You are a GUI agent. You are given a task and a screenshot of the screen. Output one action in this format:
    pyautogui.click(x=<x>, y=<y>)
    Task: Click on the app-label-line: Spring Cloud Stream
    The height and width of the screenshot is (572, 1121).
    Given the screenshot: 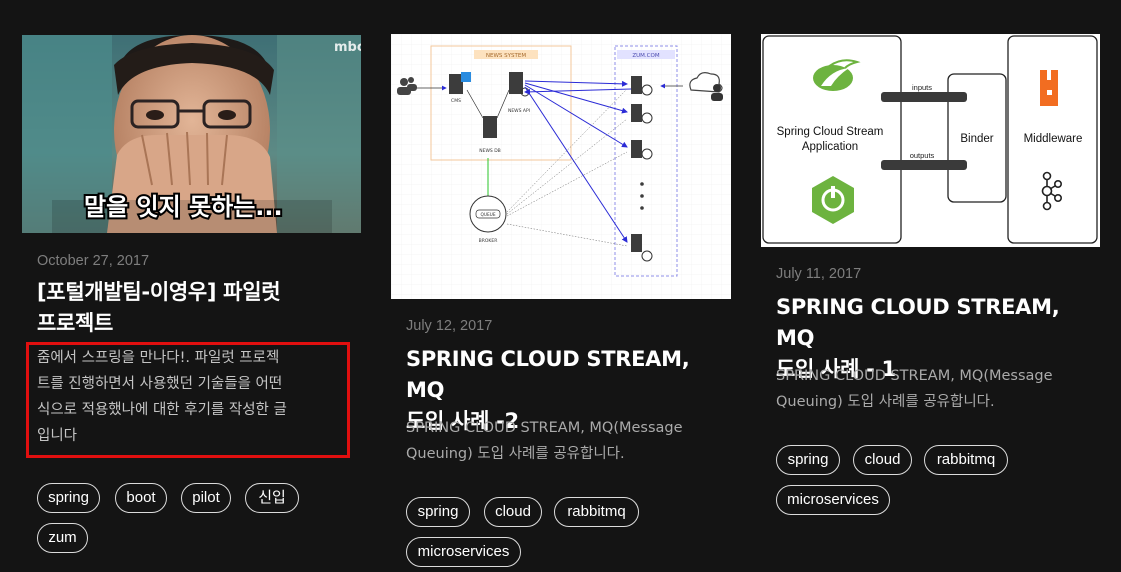 What is the action you would take?
    pyautogui.click(x=830, y=132)
    